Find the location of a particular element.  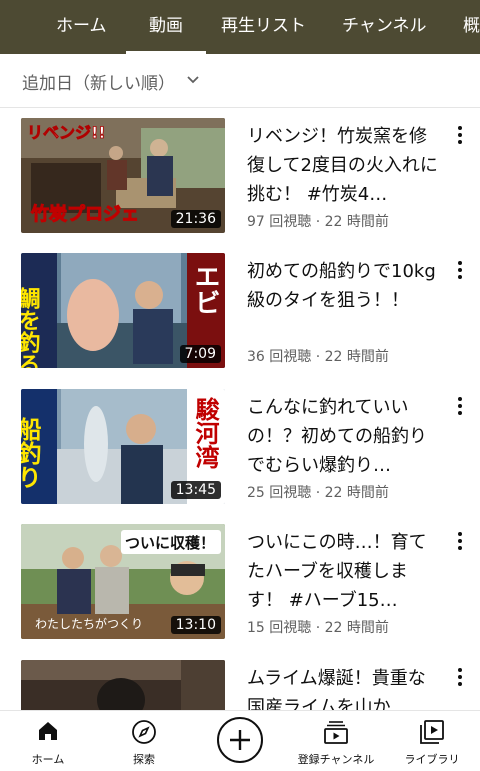

video-meta: 97 回視聴 · 22 時間前 is located at coordinates (318, 221).